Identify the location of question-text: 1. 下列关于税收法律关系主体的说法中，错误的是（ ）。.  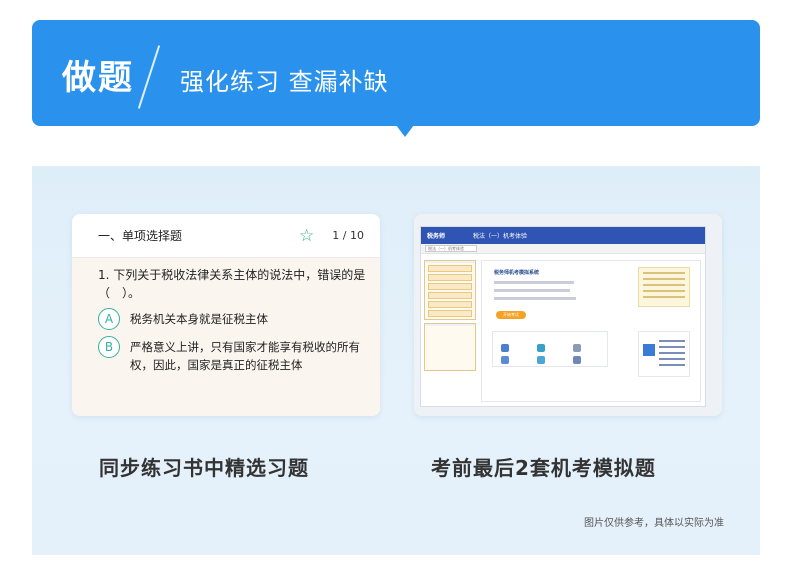
(232, 284).